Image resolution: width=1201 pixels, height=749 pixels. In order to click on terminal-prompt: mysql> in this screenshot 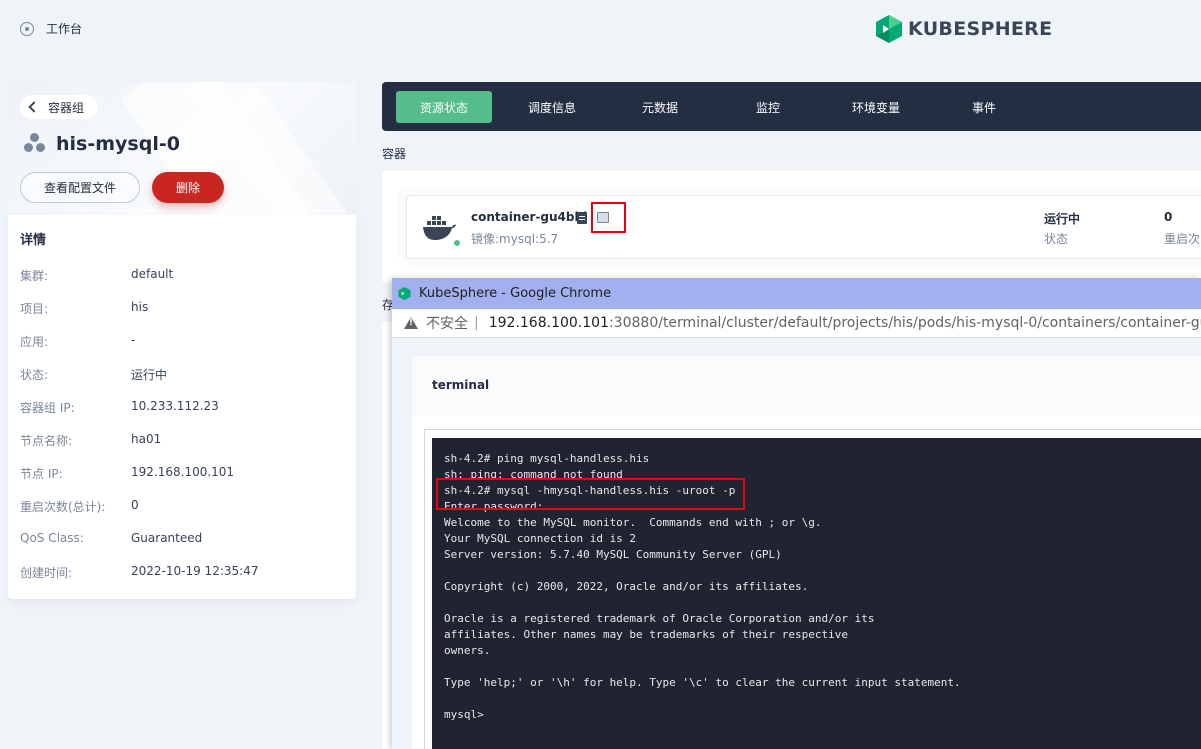, I will do `click(464, 714)`.